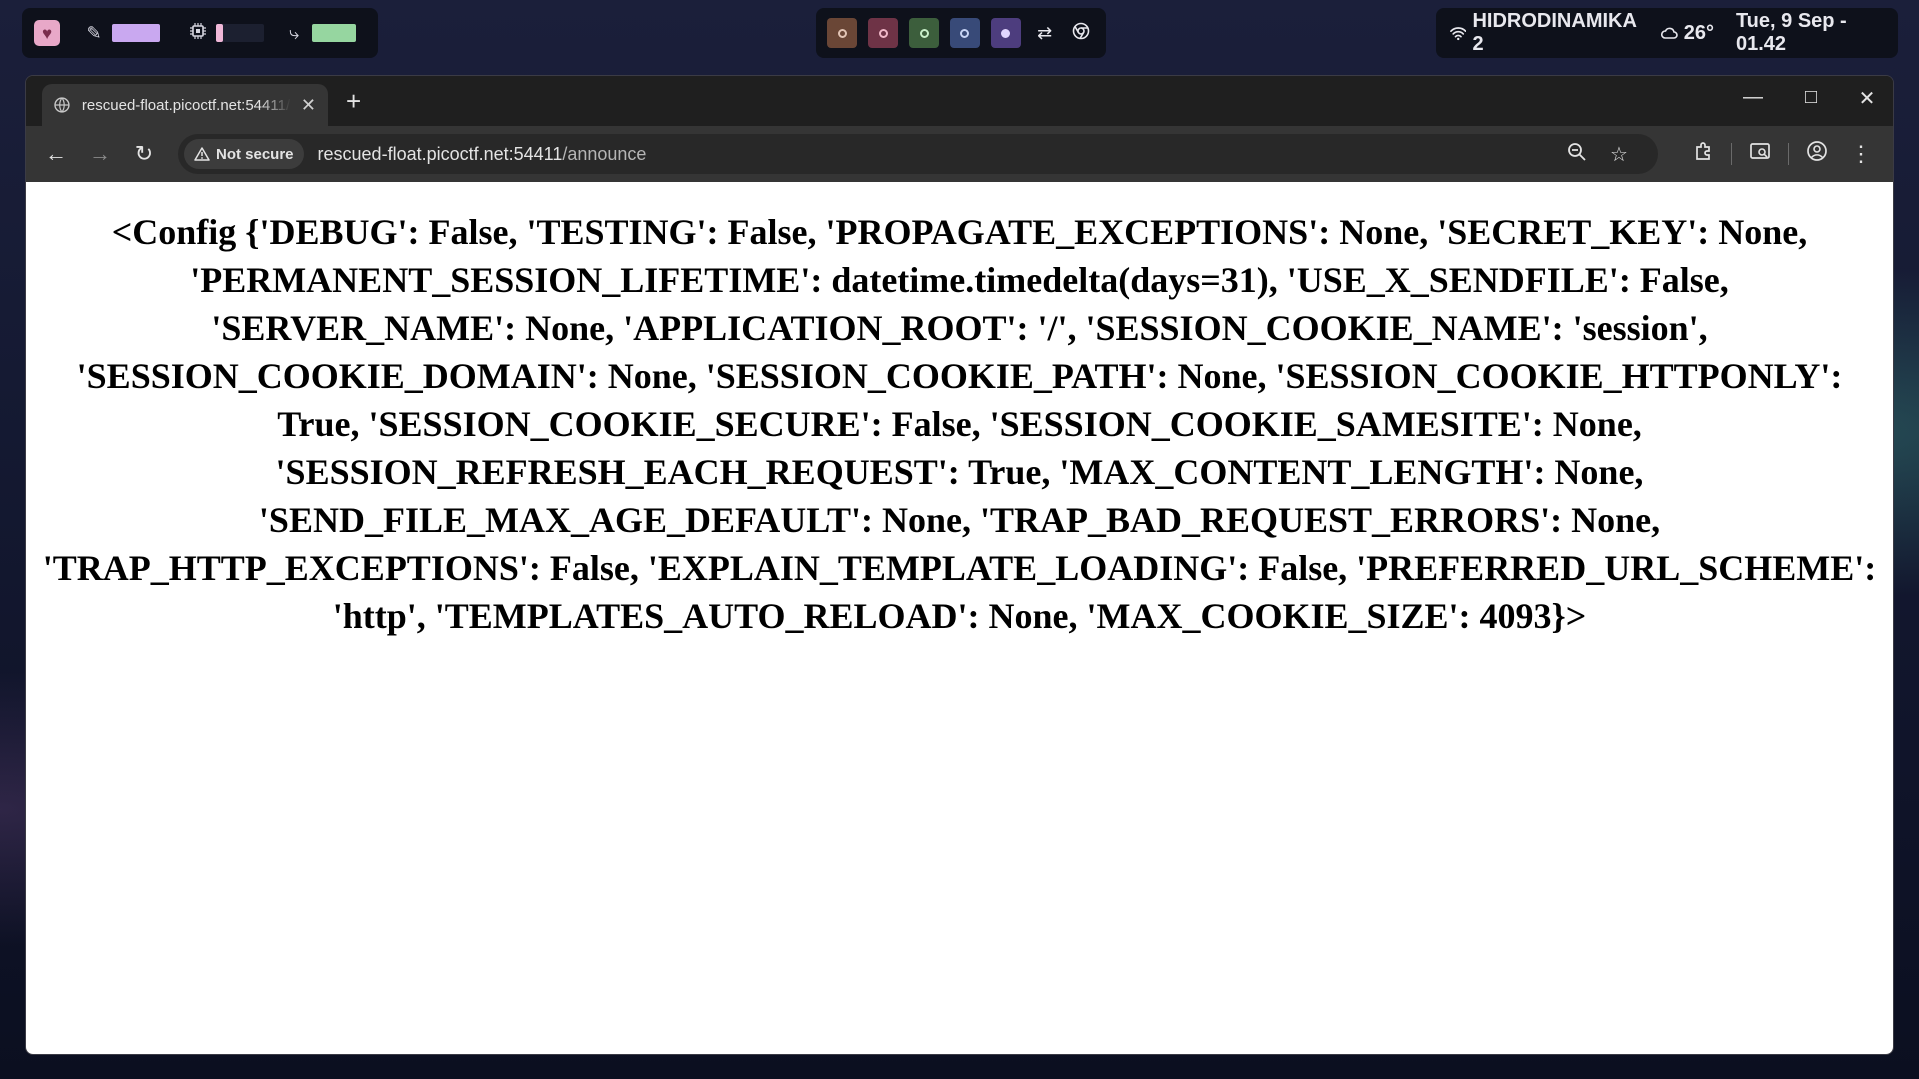 The image size is (1919, 1079). I want to click on url-host: rescued-float.picoctf.net:54411, so click(440, 153).